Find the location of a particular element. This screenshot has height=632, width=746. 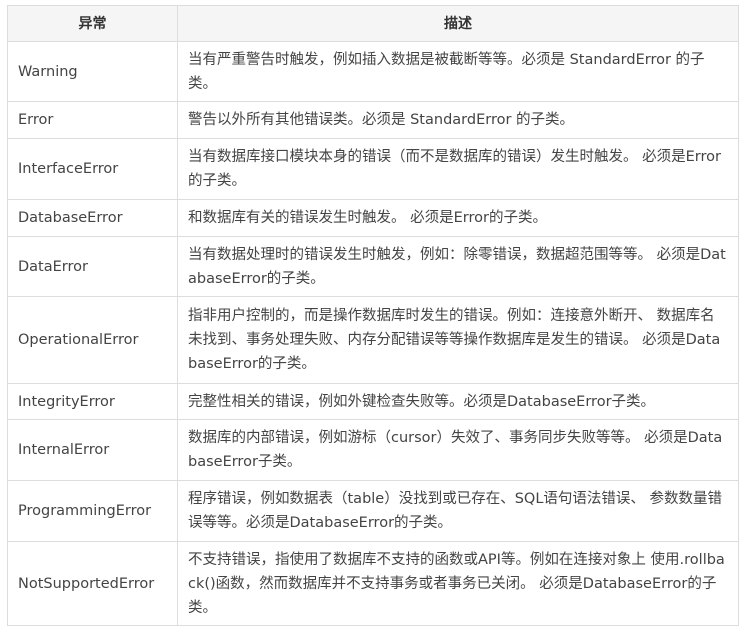

exception-name: InterfaceError is located at coordinates (92, 169).